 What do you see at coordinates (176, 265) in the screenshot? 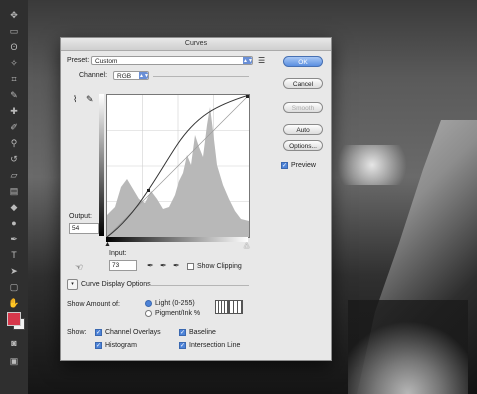
I see `white-eyedropper-icon: ✒` at bounding box center [176, 265].